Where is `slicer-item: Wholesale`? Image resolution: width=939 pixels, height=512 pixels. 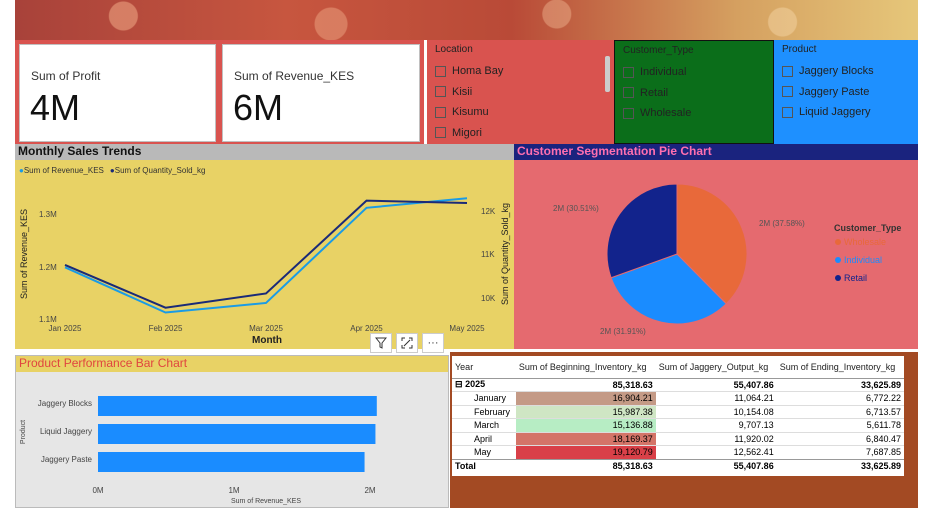
slicer-item: Wholesale is located at coordinates (694, 113).